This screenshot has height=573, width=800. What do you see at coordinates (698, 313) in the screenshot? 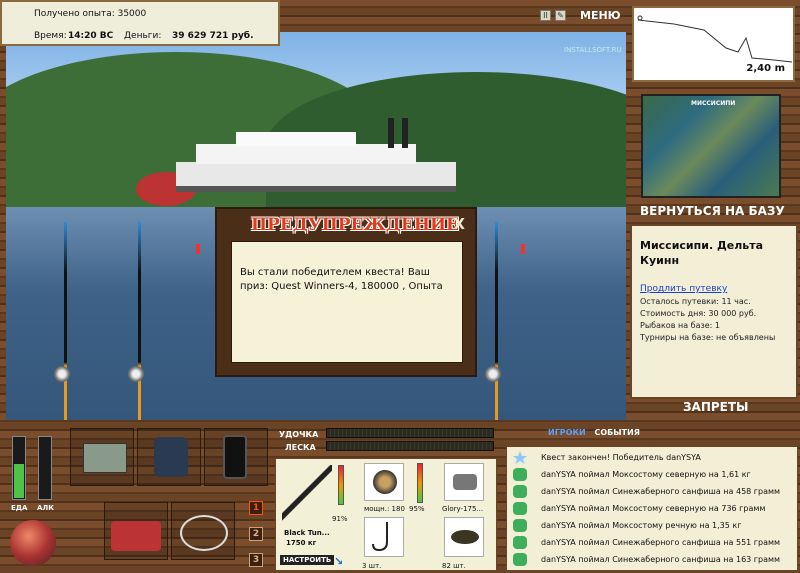
I see `day-cost: Стоимость дня: 30 000 руб.` at bounding box center [698, 313].